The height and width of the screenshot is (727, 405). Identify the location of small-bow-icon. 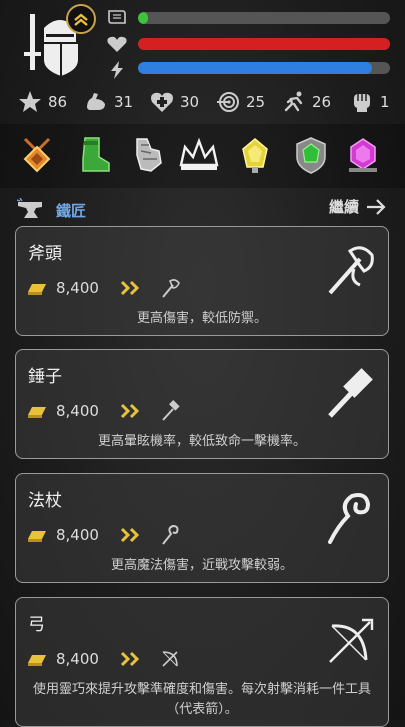
(170, 659).